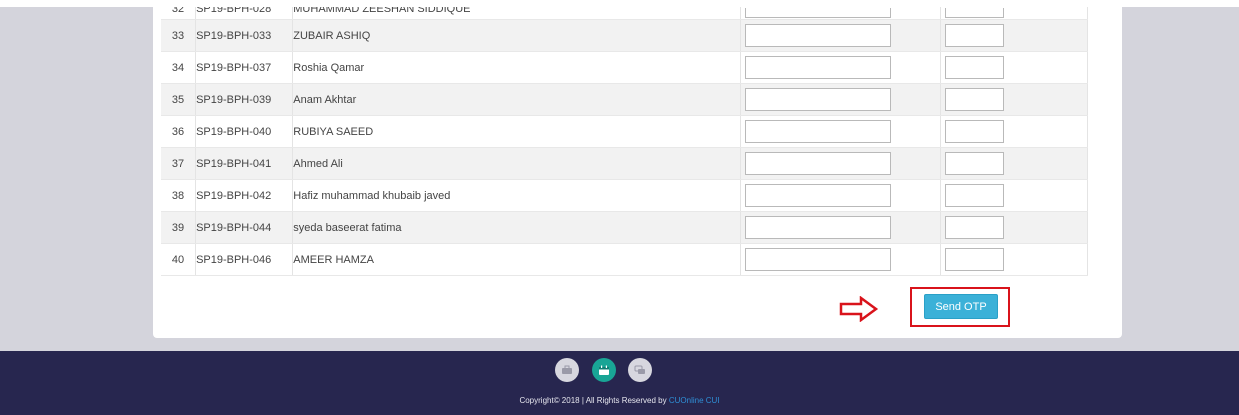 The width and height of the screenshot is (1239, 415). I want to click on serial-cell: 38, so click(179, 195).